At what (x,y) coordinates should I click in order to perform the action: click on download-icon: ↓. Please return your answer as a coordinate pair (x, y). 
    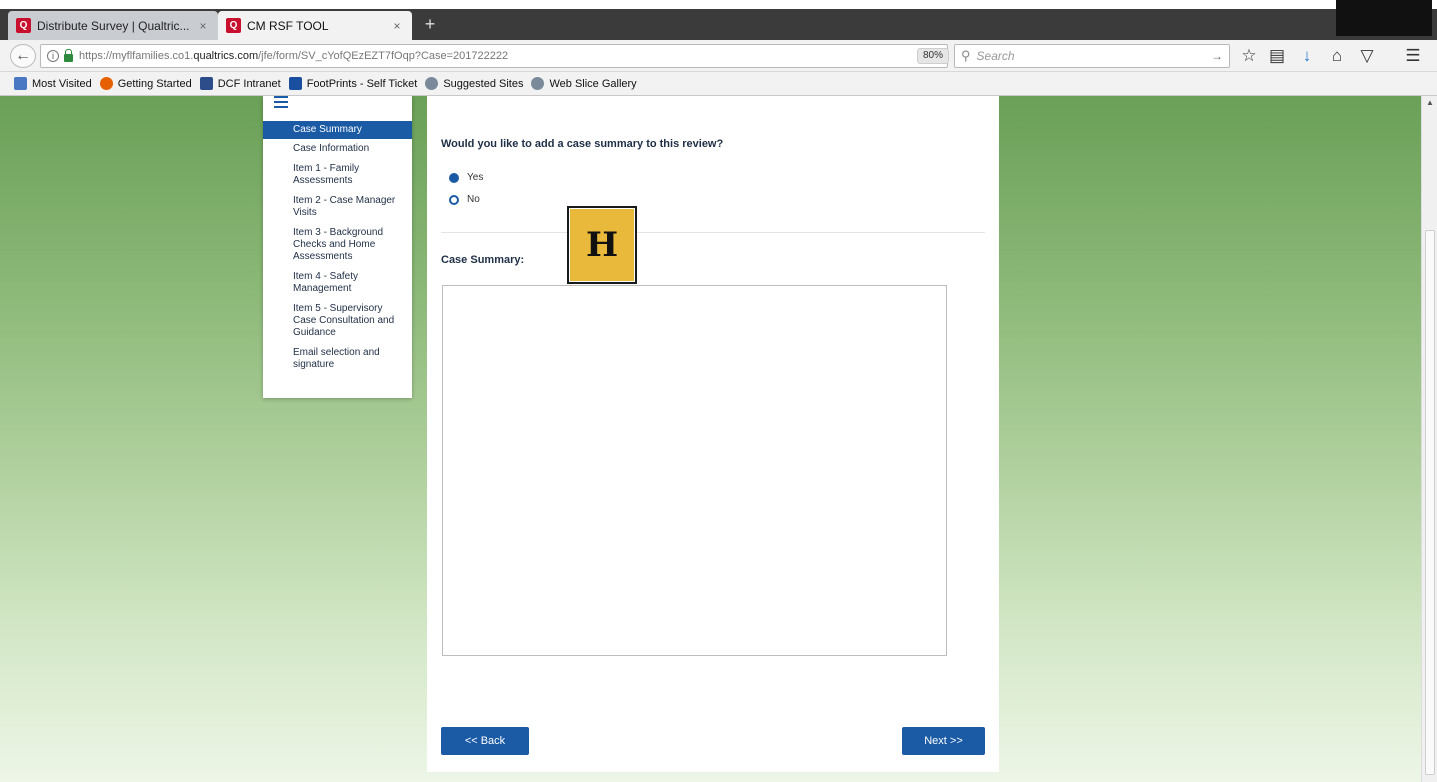
    Looking at the image, I should click on (1307, 56).